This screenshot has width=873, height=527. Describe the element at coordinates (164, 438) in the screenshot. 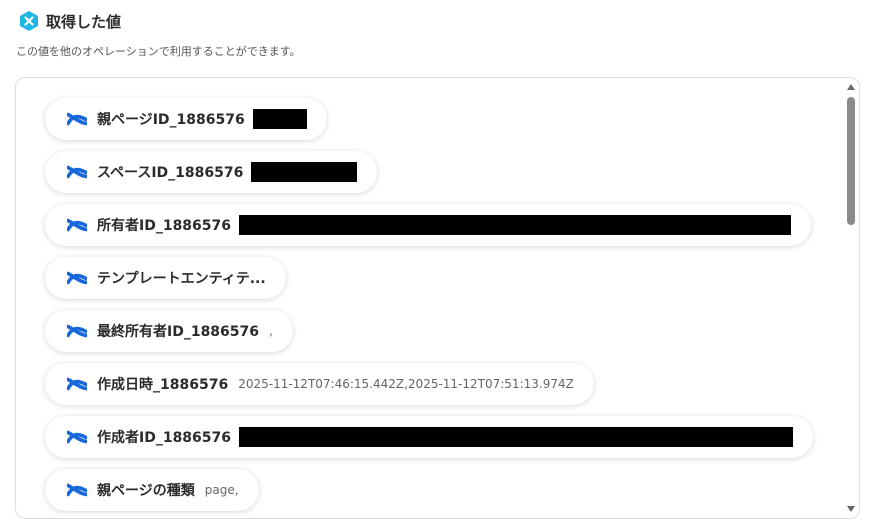

I see `value-label: 作成者ID_1886576` at that location.